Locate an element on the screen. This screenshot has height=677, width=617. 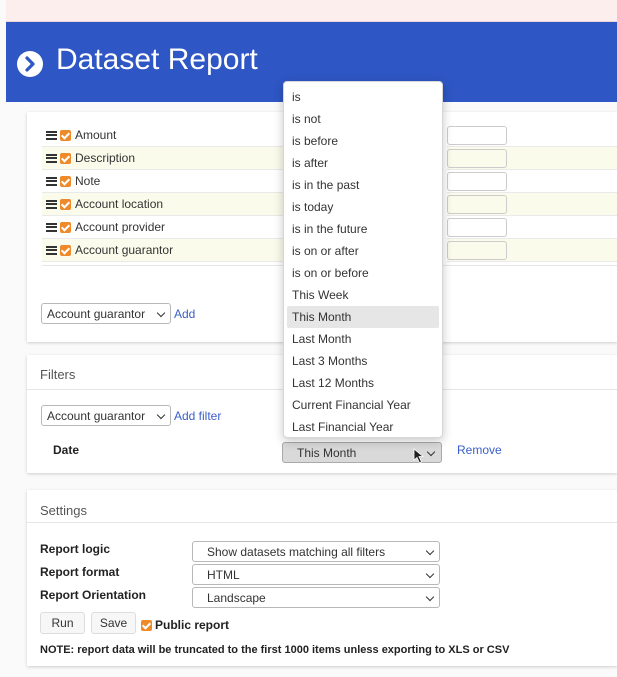
add-filter-select: Account guarantor is located at coordinates (106, 415).